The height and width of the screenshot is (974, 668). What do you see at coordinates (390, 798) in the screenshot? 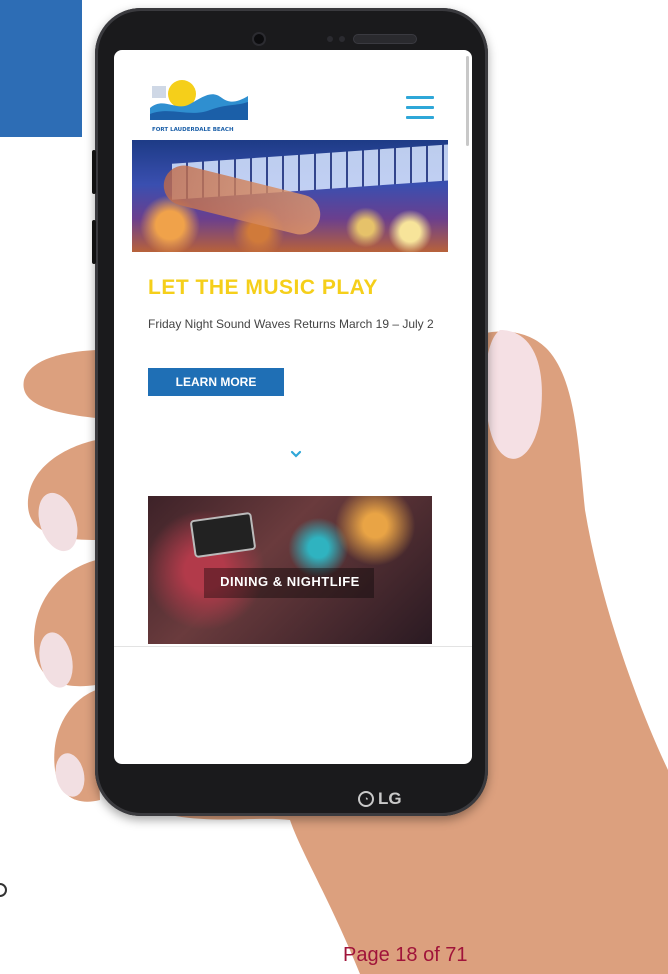
I see `device-brand-text: LG` at bounding box center [390, 798].